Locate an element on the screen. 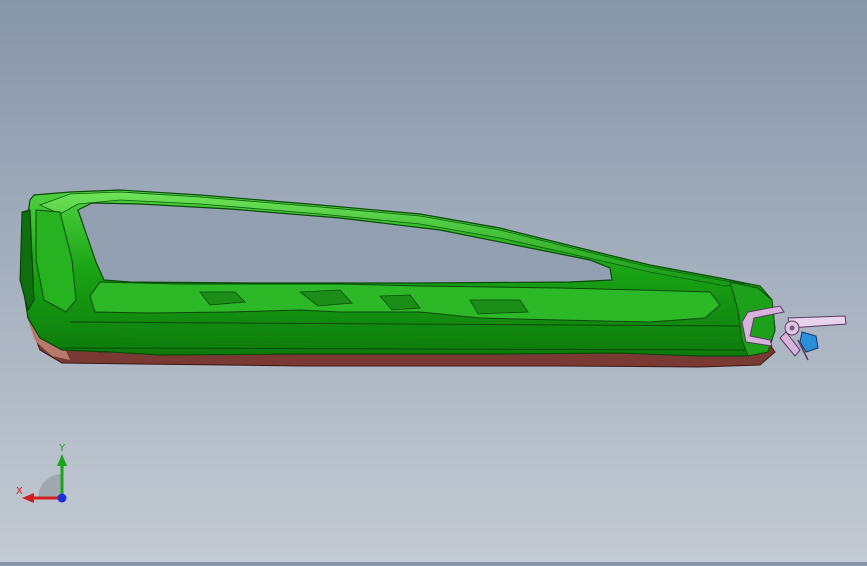 The width and height of the screenshot is (867, 566). y-axis-arrowhead is located at coordinates (62, 460).